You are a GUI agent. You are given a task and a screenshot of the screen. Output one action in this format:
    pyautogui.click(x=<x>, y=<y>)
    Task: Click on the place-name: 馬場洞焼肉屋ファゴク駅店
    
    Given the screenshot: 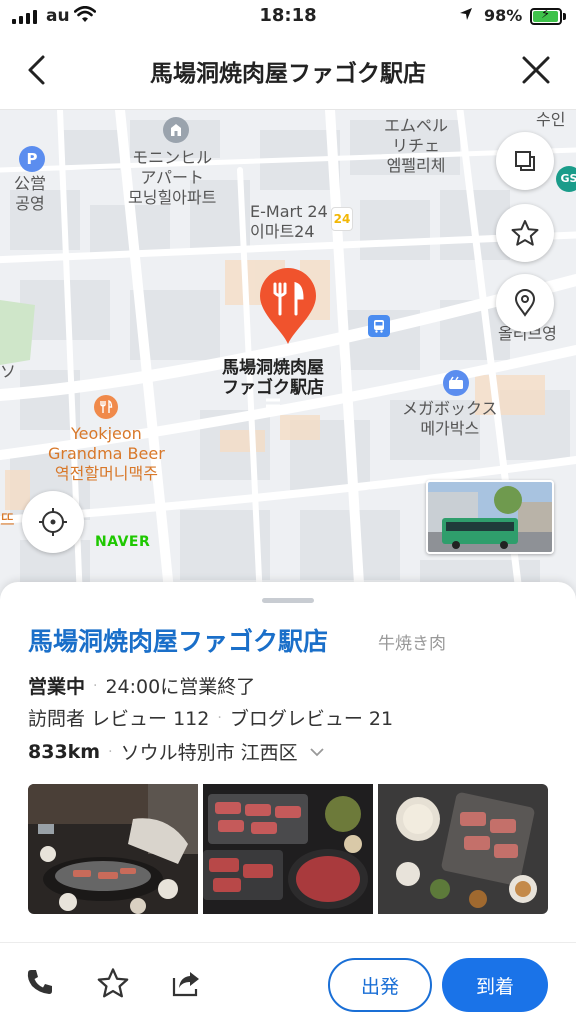 What is the action you would take?
    pyautogui.click(x=178, y=640)
    